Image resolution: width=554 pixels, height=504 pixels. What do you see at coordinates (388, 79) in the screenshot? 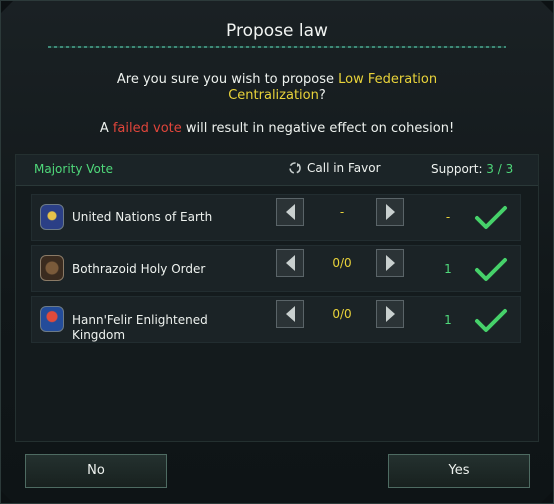
I see `law-name: Low Federation` at bounding box center [388, 79].